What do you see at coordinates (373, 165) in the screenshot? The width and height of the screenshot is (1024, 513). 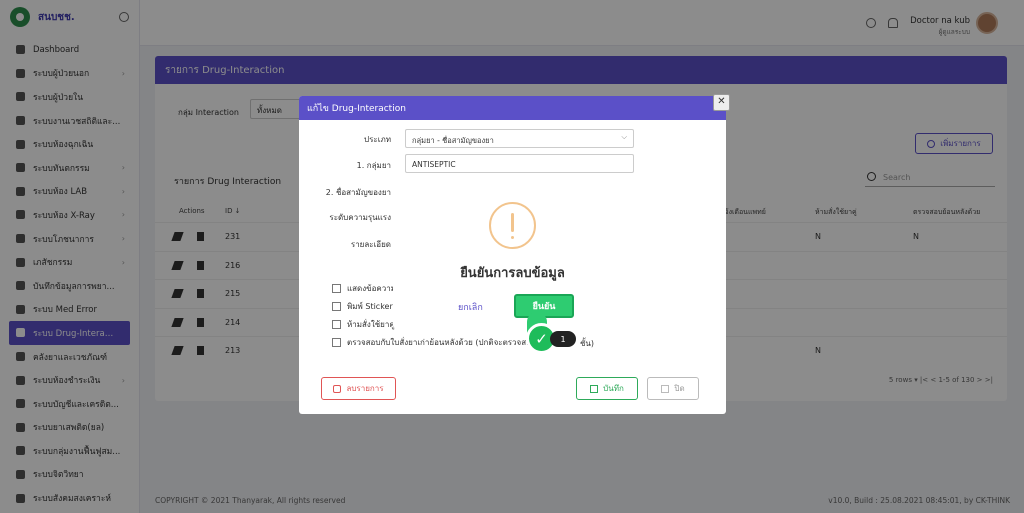 I see `drug-group-label: 1. กลุ่มยา` at bounding box center [373, 165].